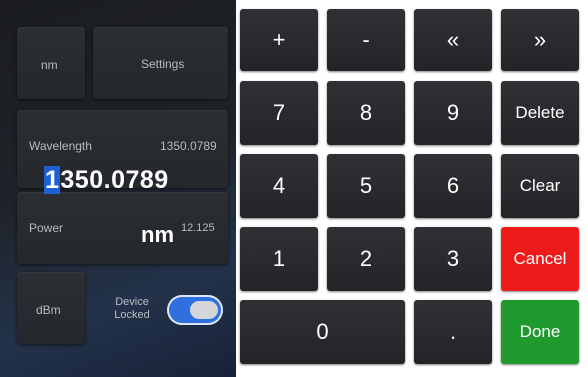 The height and width of the screenshot is (377, 588). What do you see at coordinates (366, 259) in the screenshot?
I see `digit-2-key: 2` at bounding box center [366, 259].